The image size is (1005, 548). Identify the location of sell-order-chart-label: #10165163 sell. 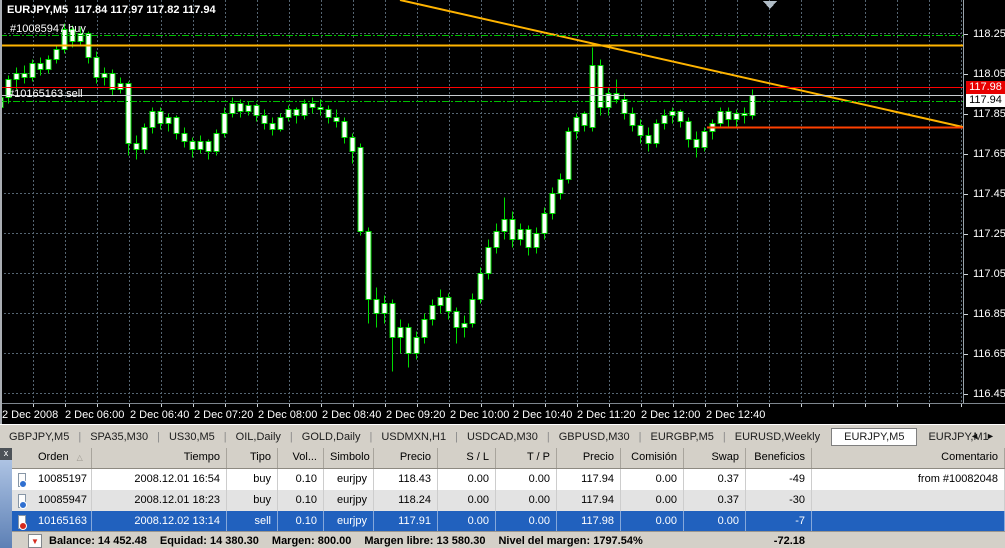
(45, 94).